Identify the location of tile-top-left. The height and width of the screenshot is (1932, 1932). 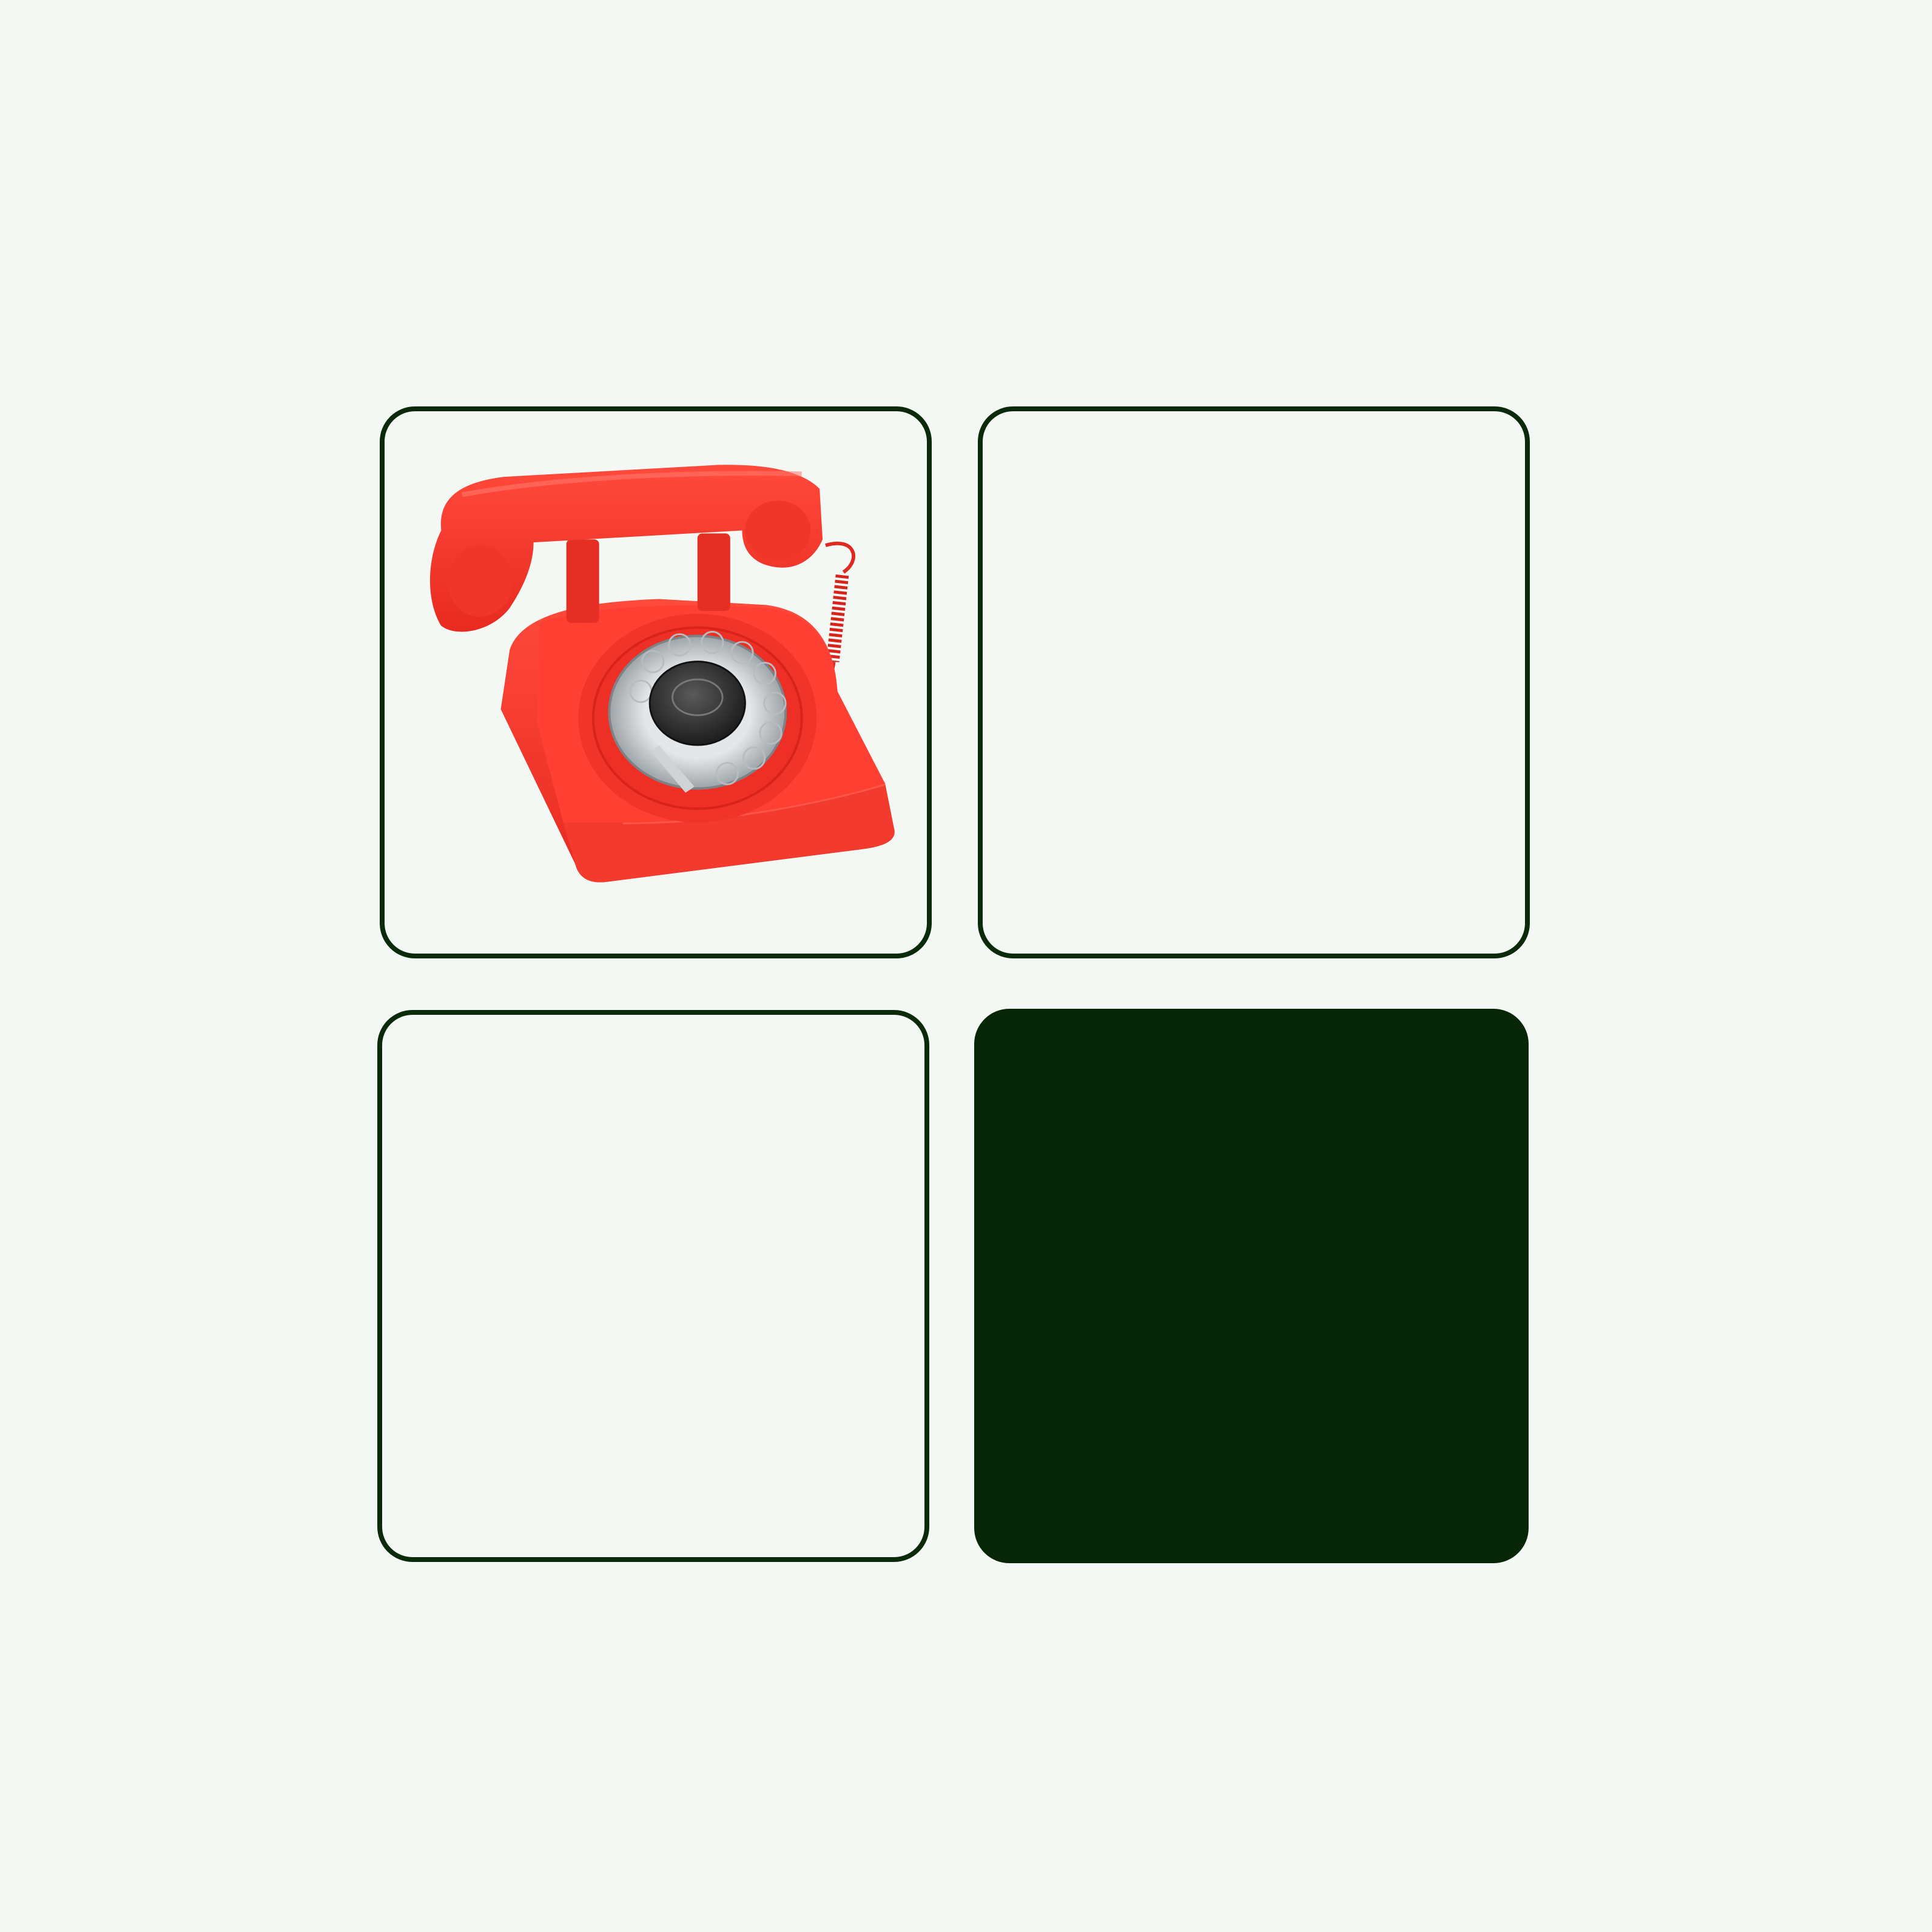
(656, 682).